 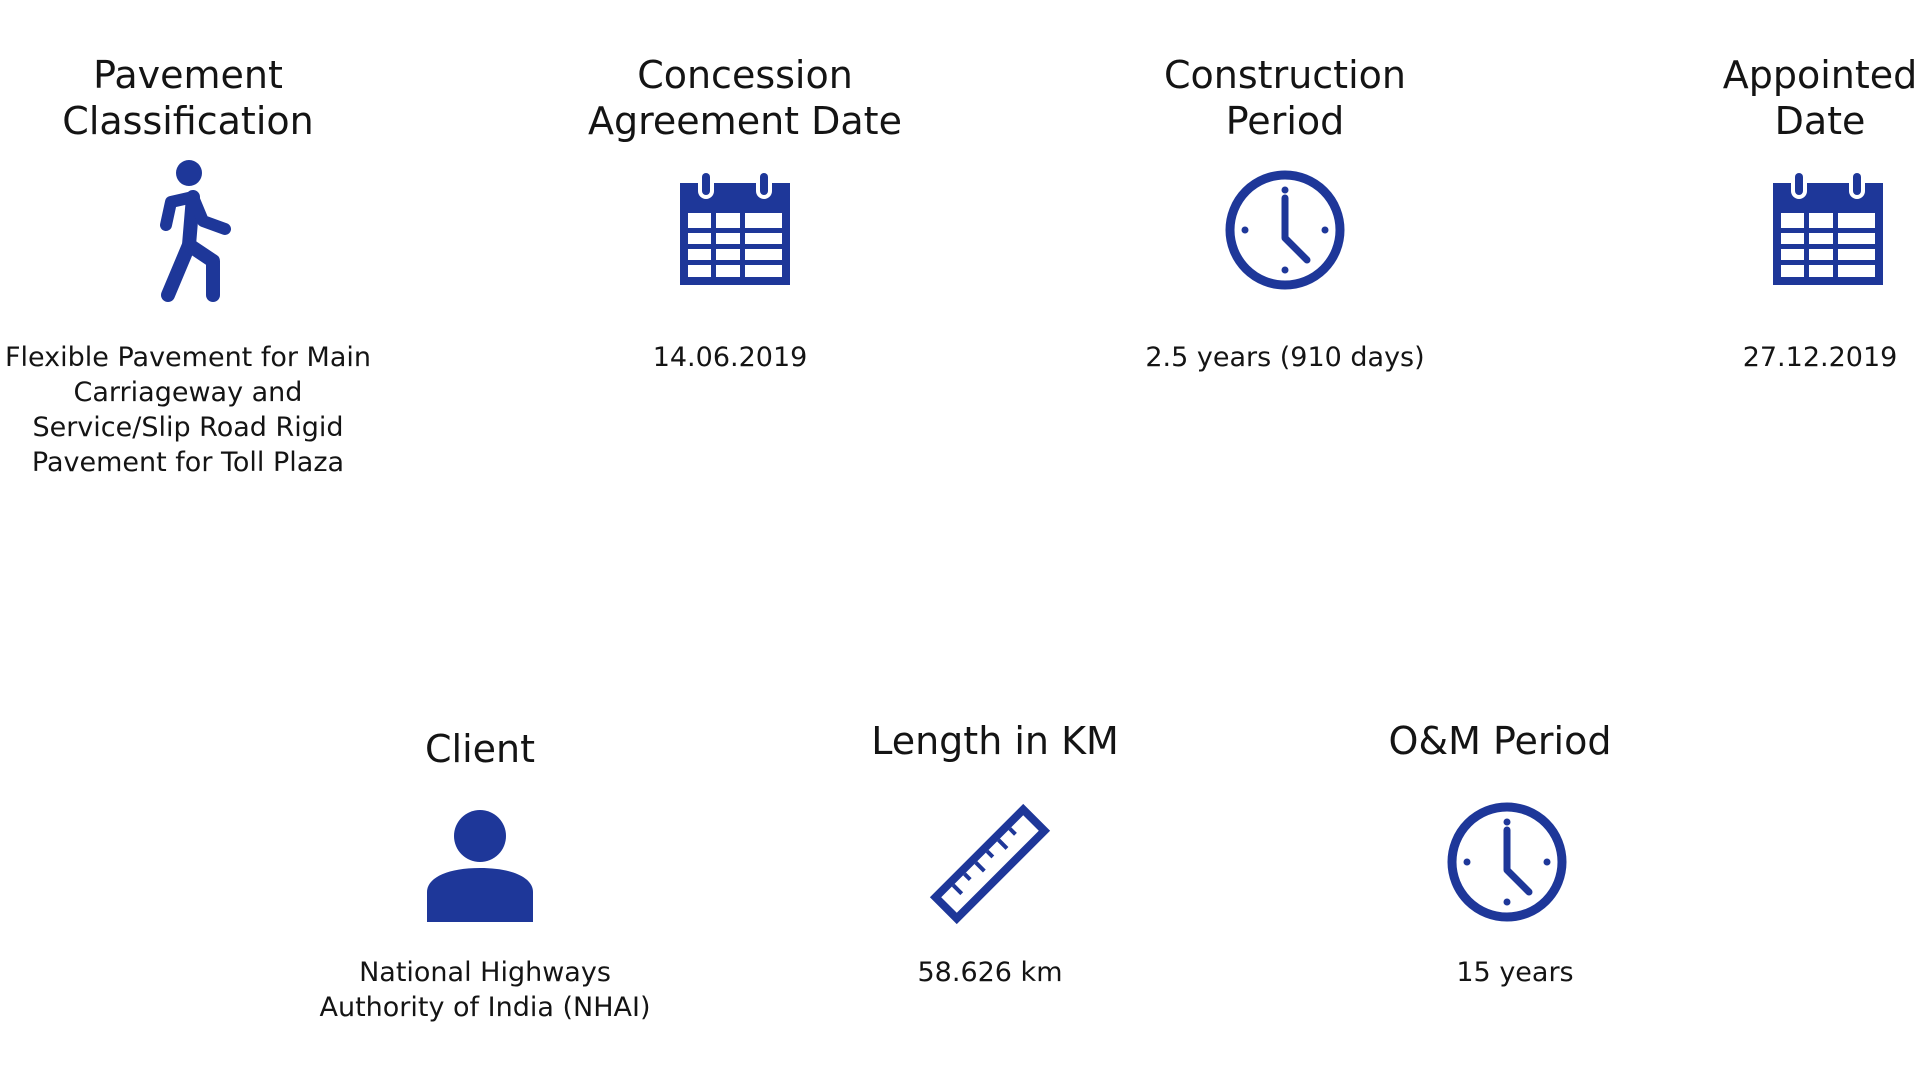 I want to click on length-card: Length in KM 58.626 km, so click(x=995, y=880).